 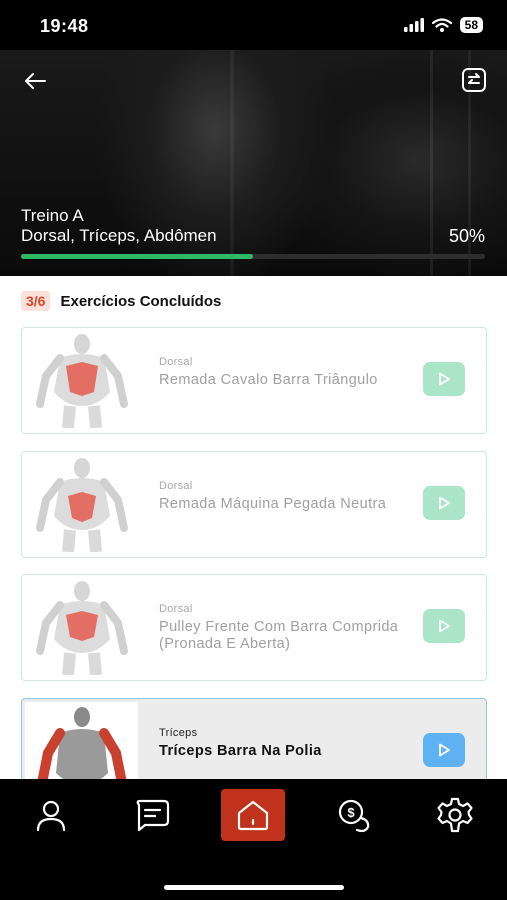 I want to click on nav-payments-button: $, so click(x=354, y=815).